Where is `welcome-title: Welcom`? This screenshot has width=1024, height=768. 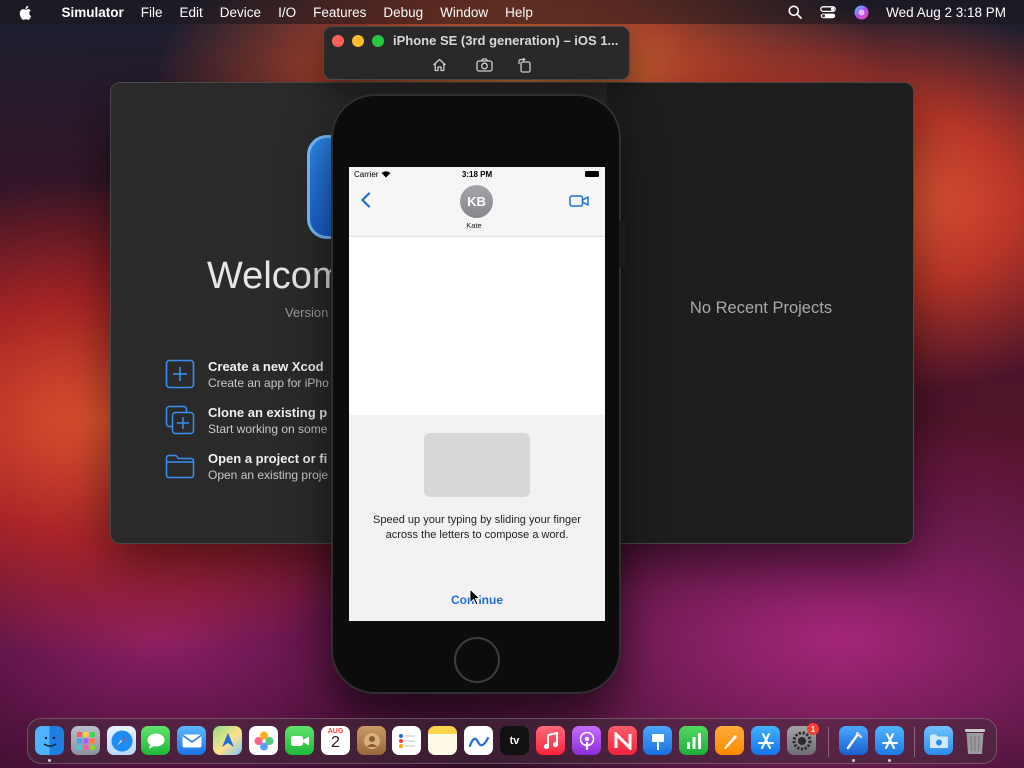
welcome-title: Welcom is located at coordinates (275, 276).